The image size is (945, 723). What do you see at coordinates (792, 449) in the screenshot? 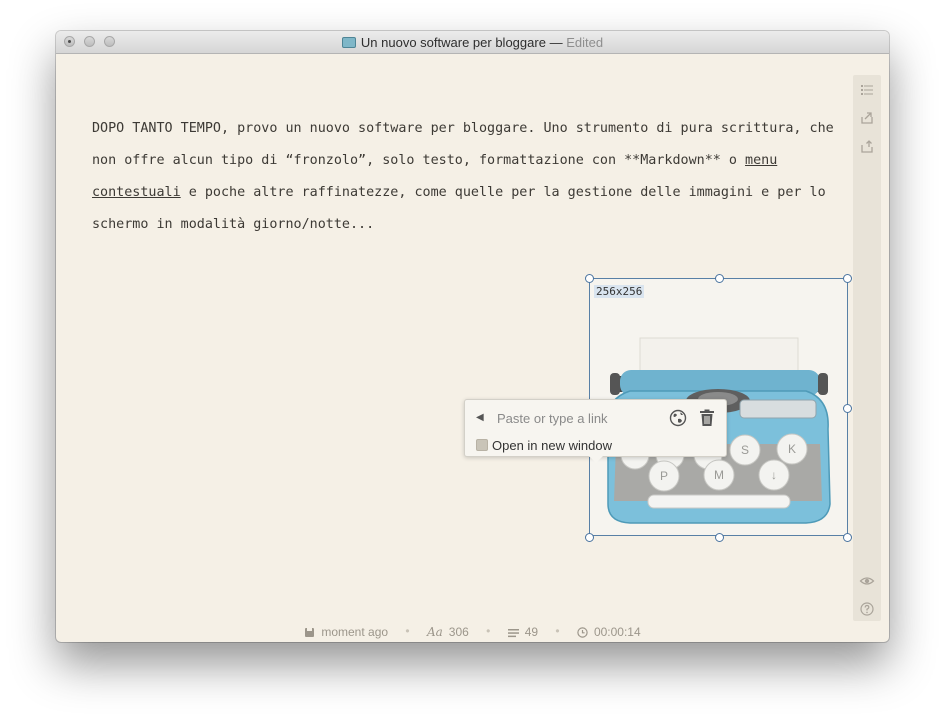
I see `key-letter: K` at bounding box center [792, 449].